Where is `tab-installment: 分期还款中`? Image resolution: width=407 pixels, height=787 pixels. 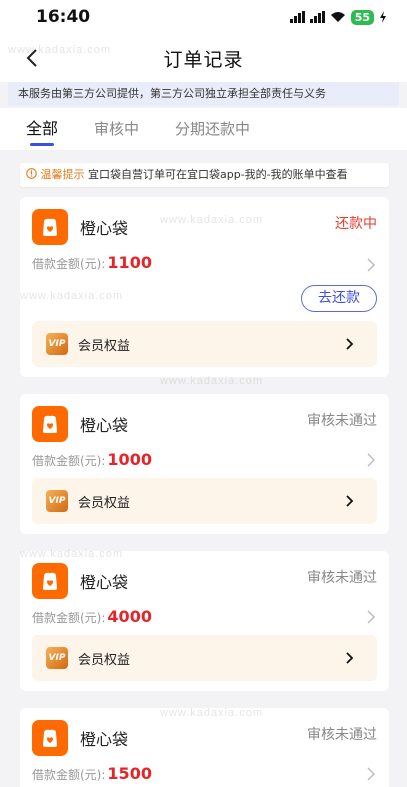
tab-installment: 分期还款中 is located at coordinates (212, 129).